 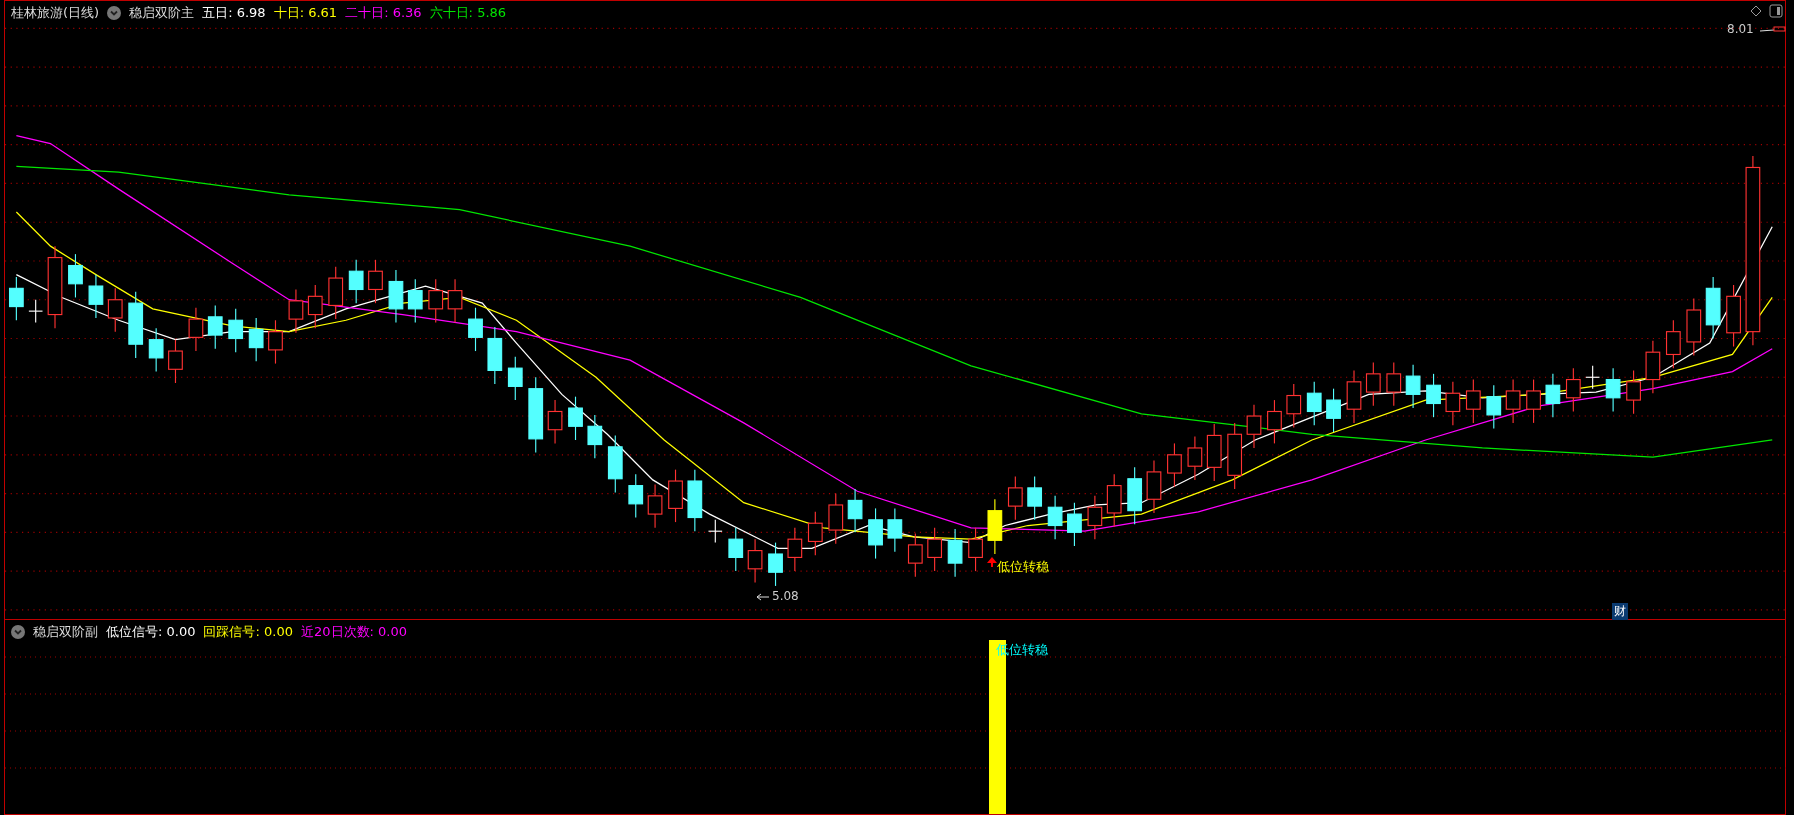 I want to click on arrow-left-icon, so click(x=763, y=597).